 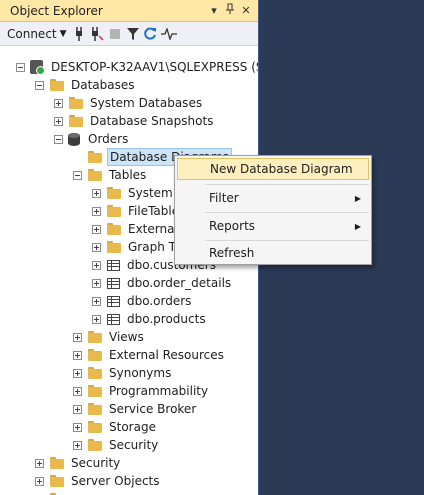 I want to click on tree-node-views: Views, so click(x=109, y=337).